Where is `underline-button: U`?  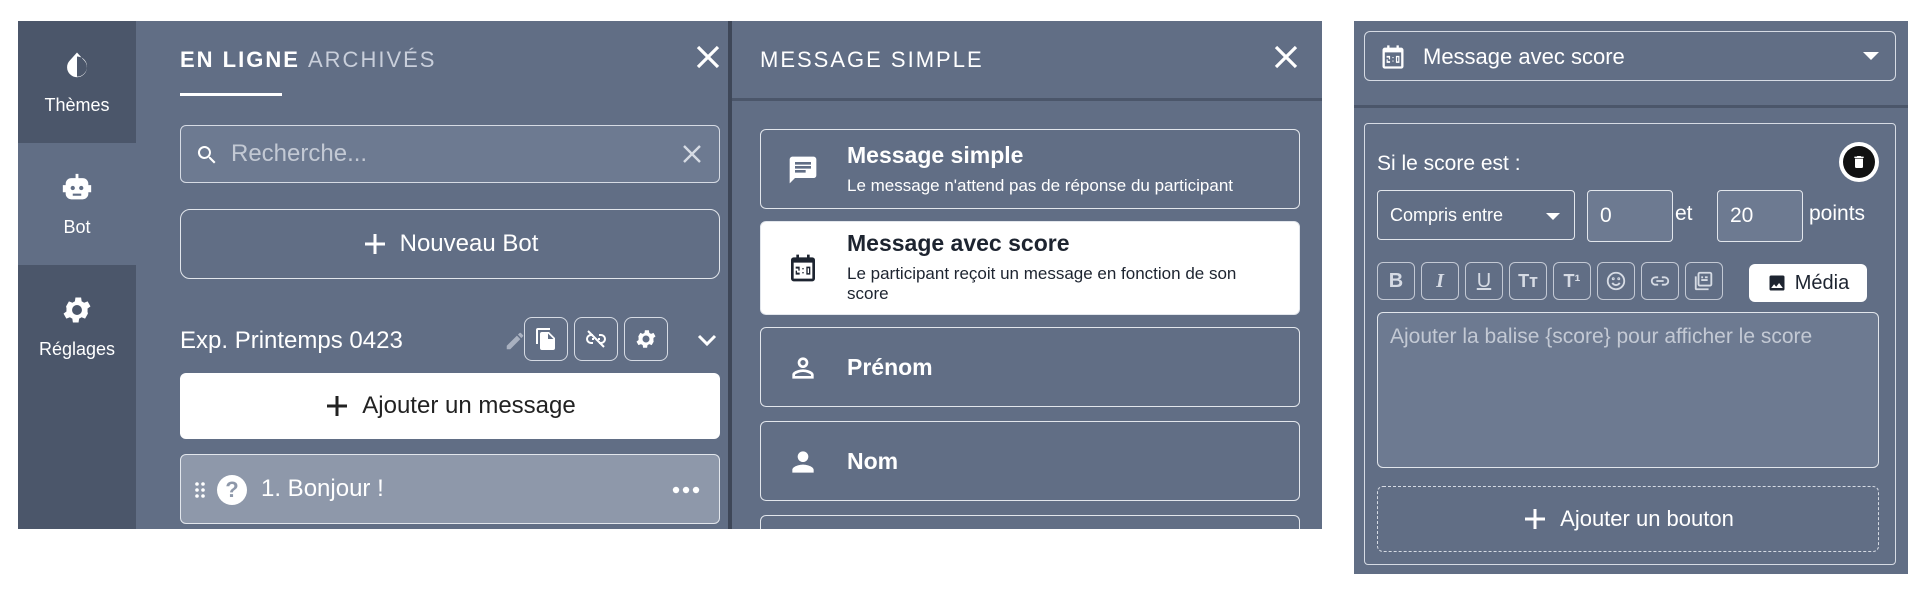
underline-button: U is located at coordinates (1484, 281).